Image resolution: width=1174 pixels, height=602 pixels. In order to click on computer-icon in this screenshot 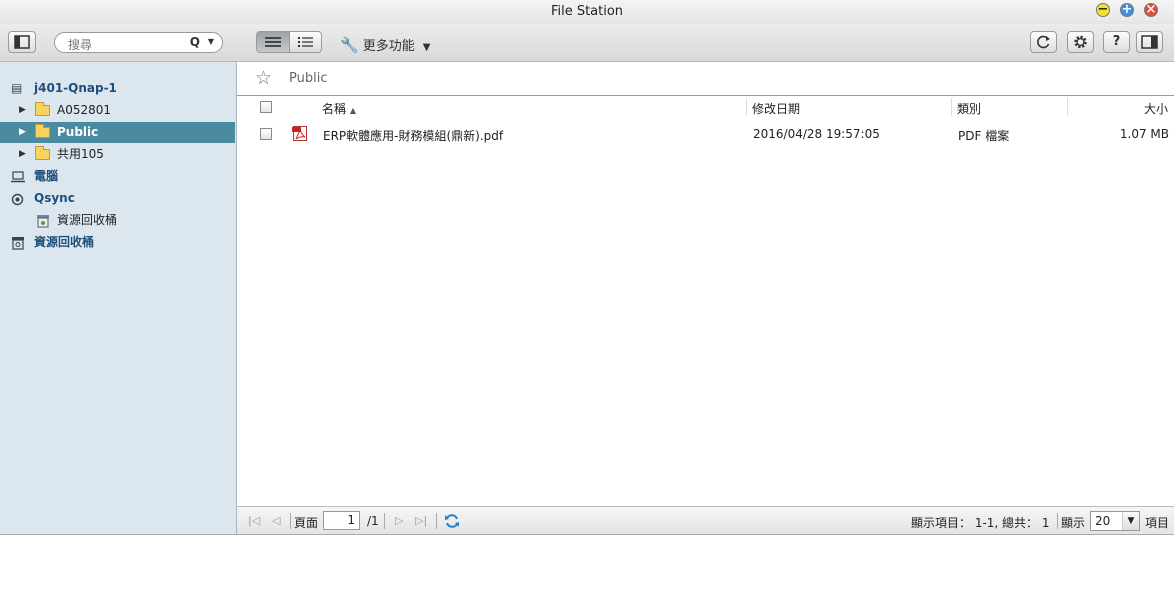, I will do `click(18, 177)`.